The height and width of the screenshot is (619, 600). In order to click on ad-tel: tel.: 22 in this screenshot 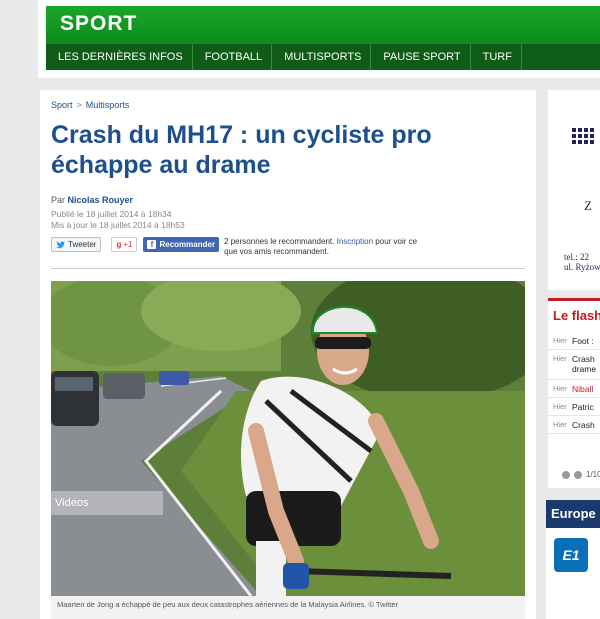, I will do `click(576, 257)`.